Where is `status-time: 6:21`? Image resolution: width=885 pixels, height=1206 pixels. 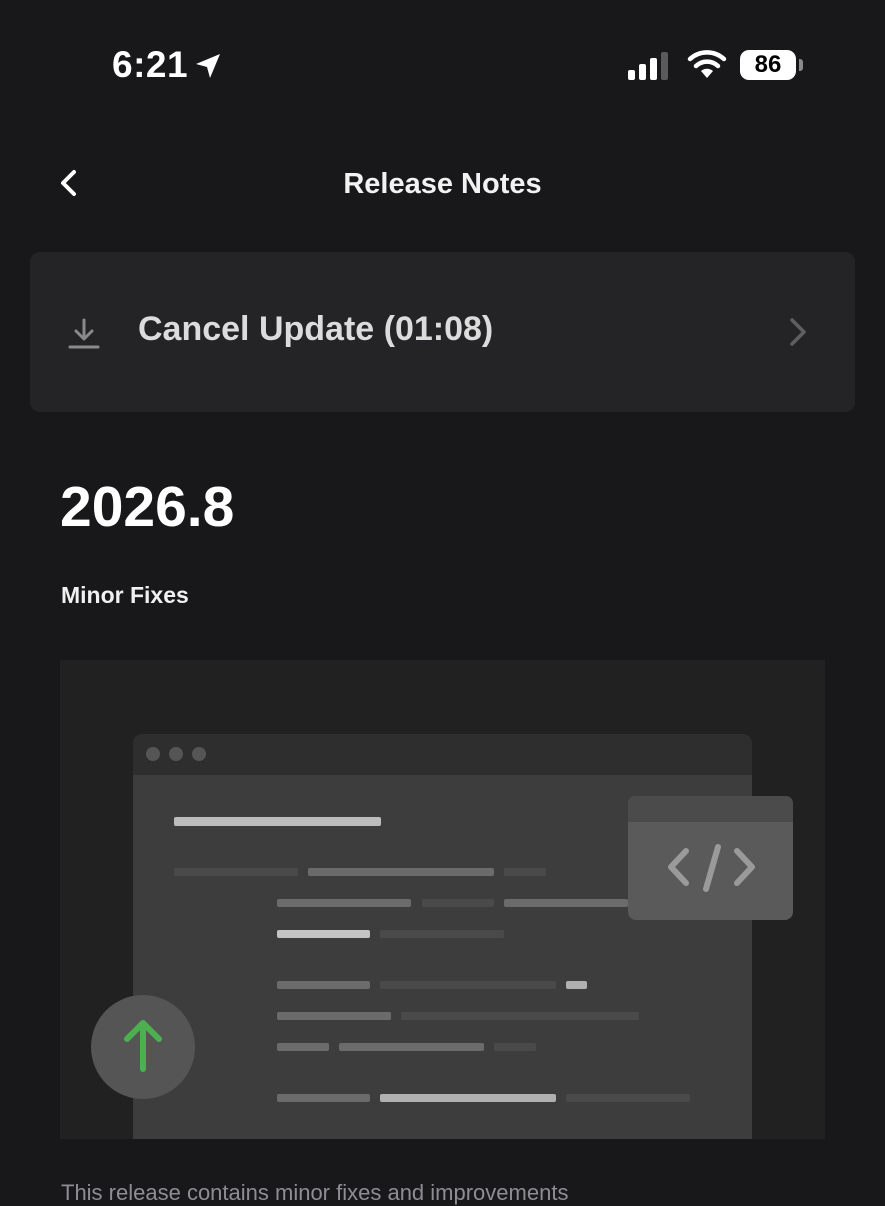
status-time: 6:21 is located at coordinates (150, 64).